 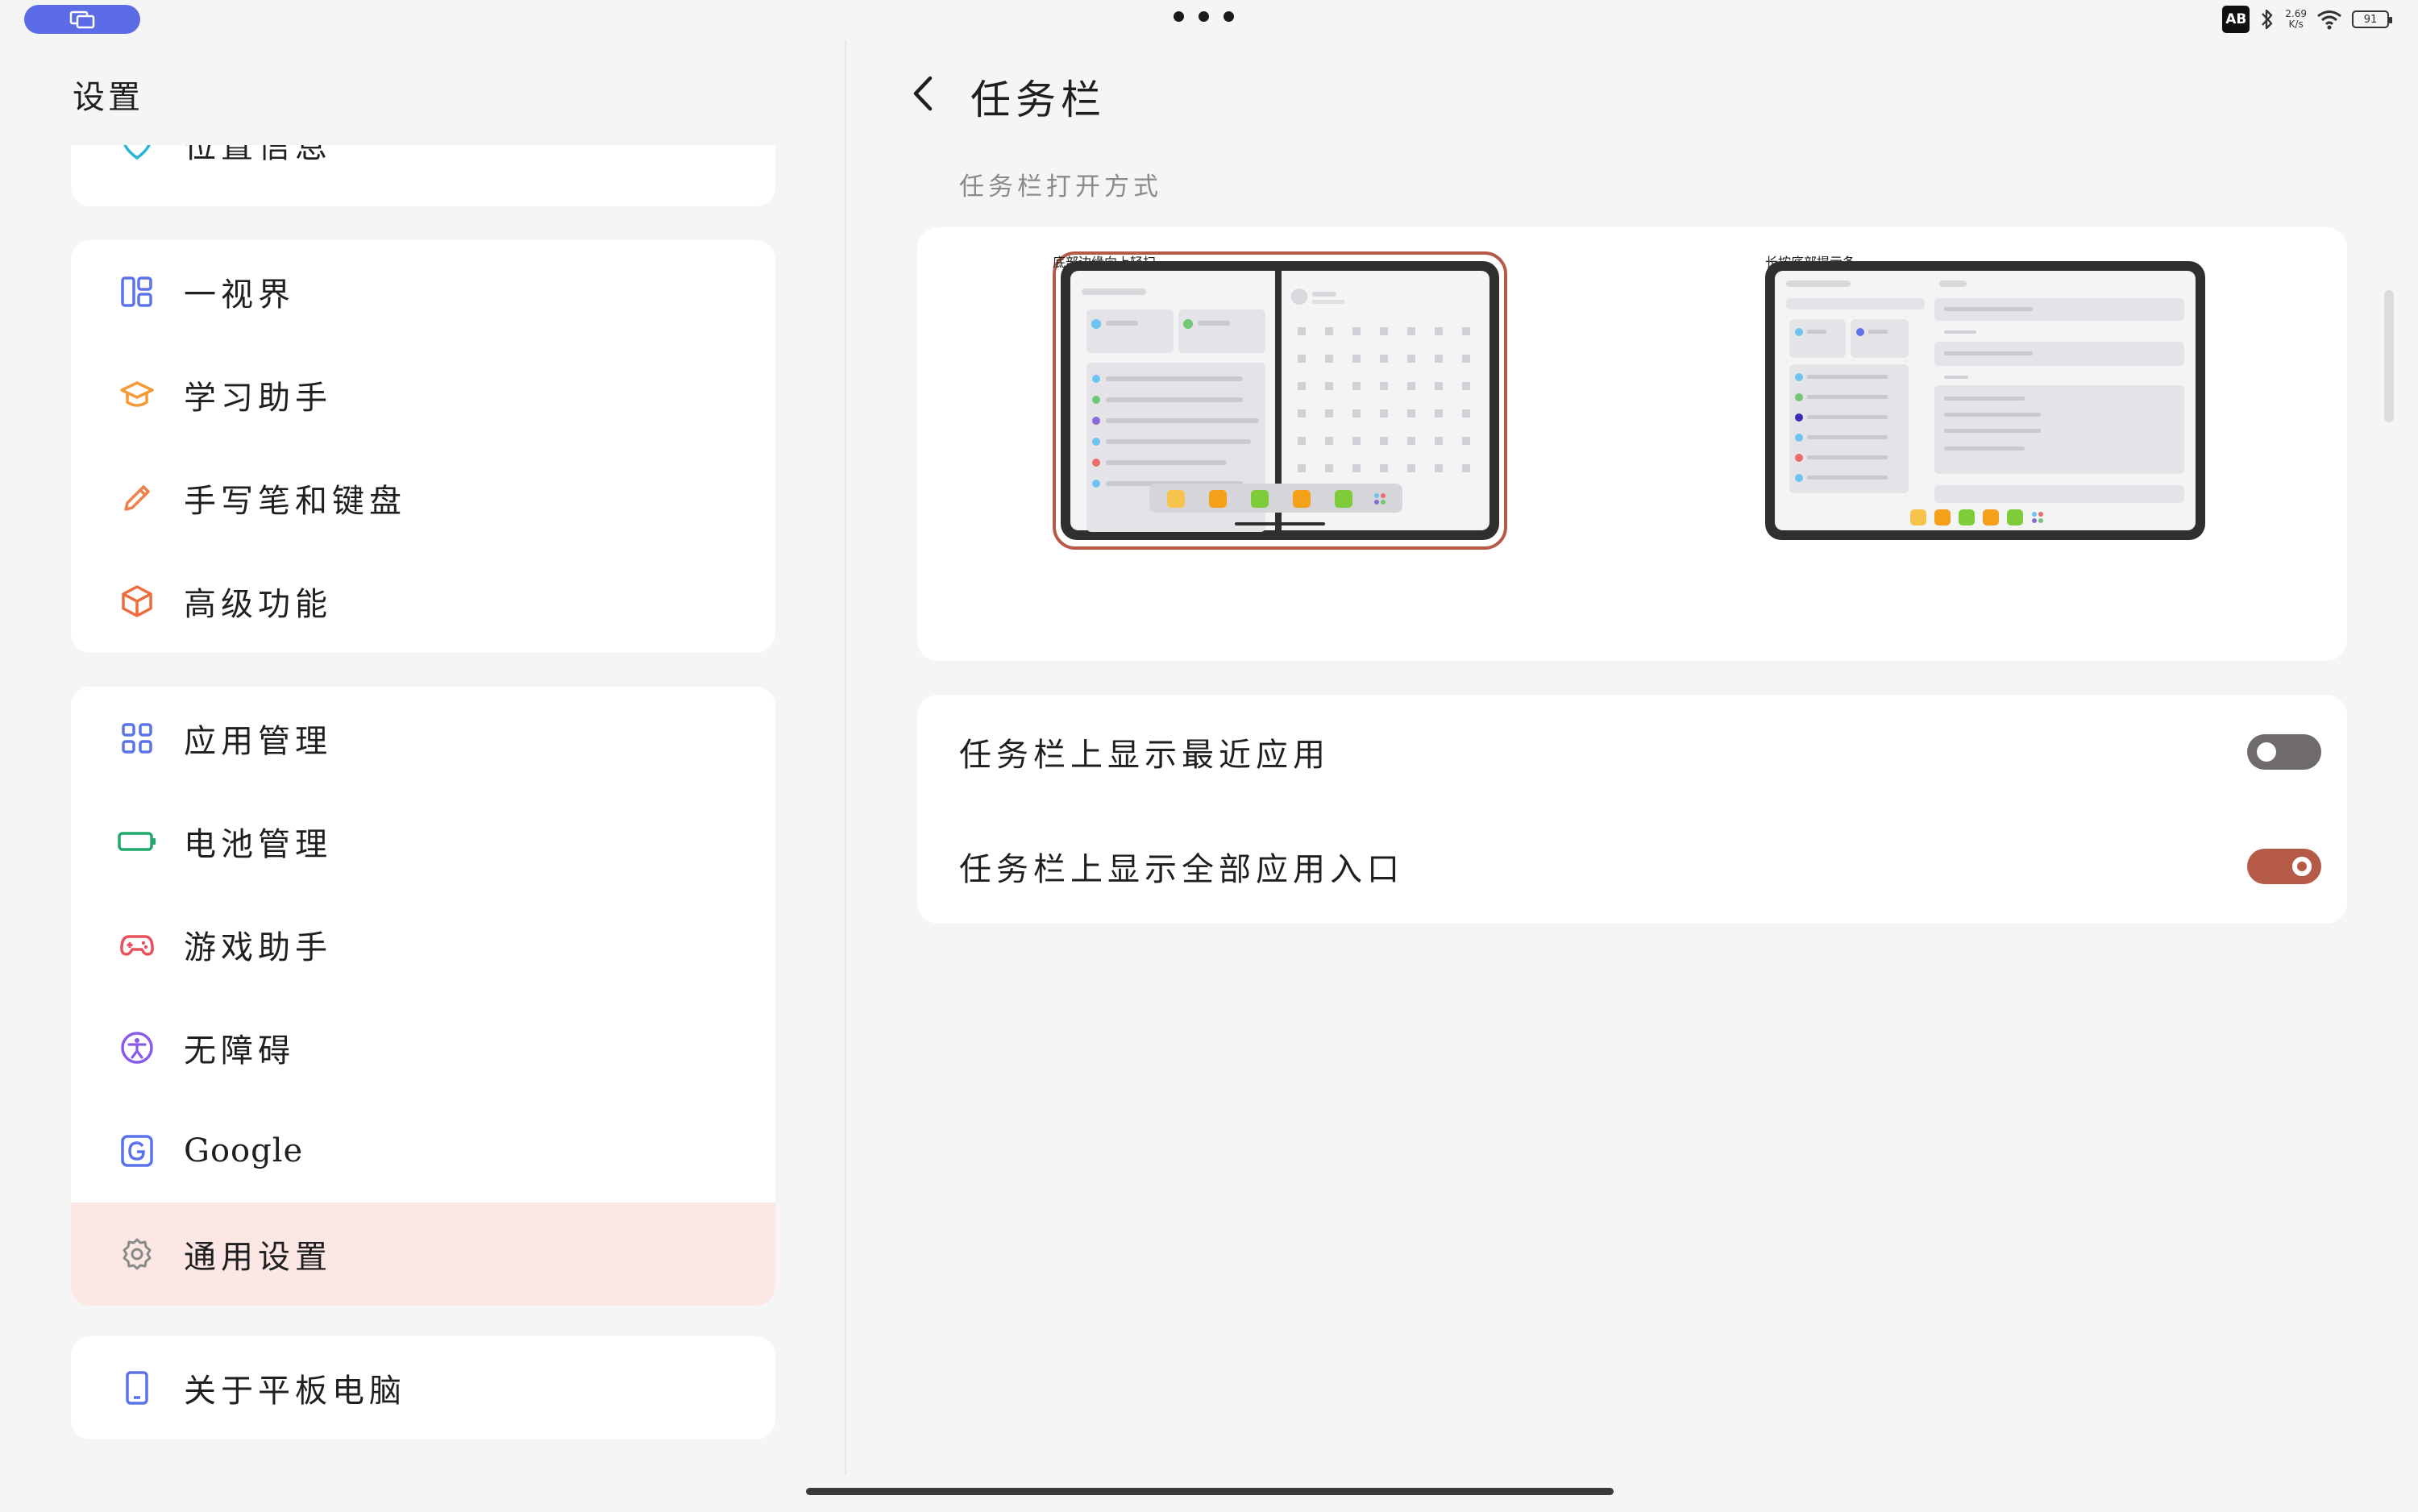 I want to click on sidebar-item-battery: 电池管理, so click(x=423, y=841).